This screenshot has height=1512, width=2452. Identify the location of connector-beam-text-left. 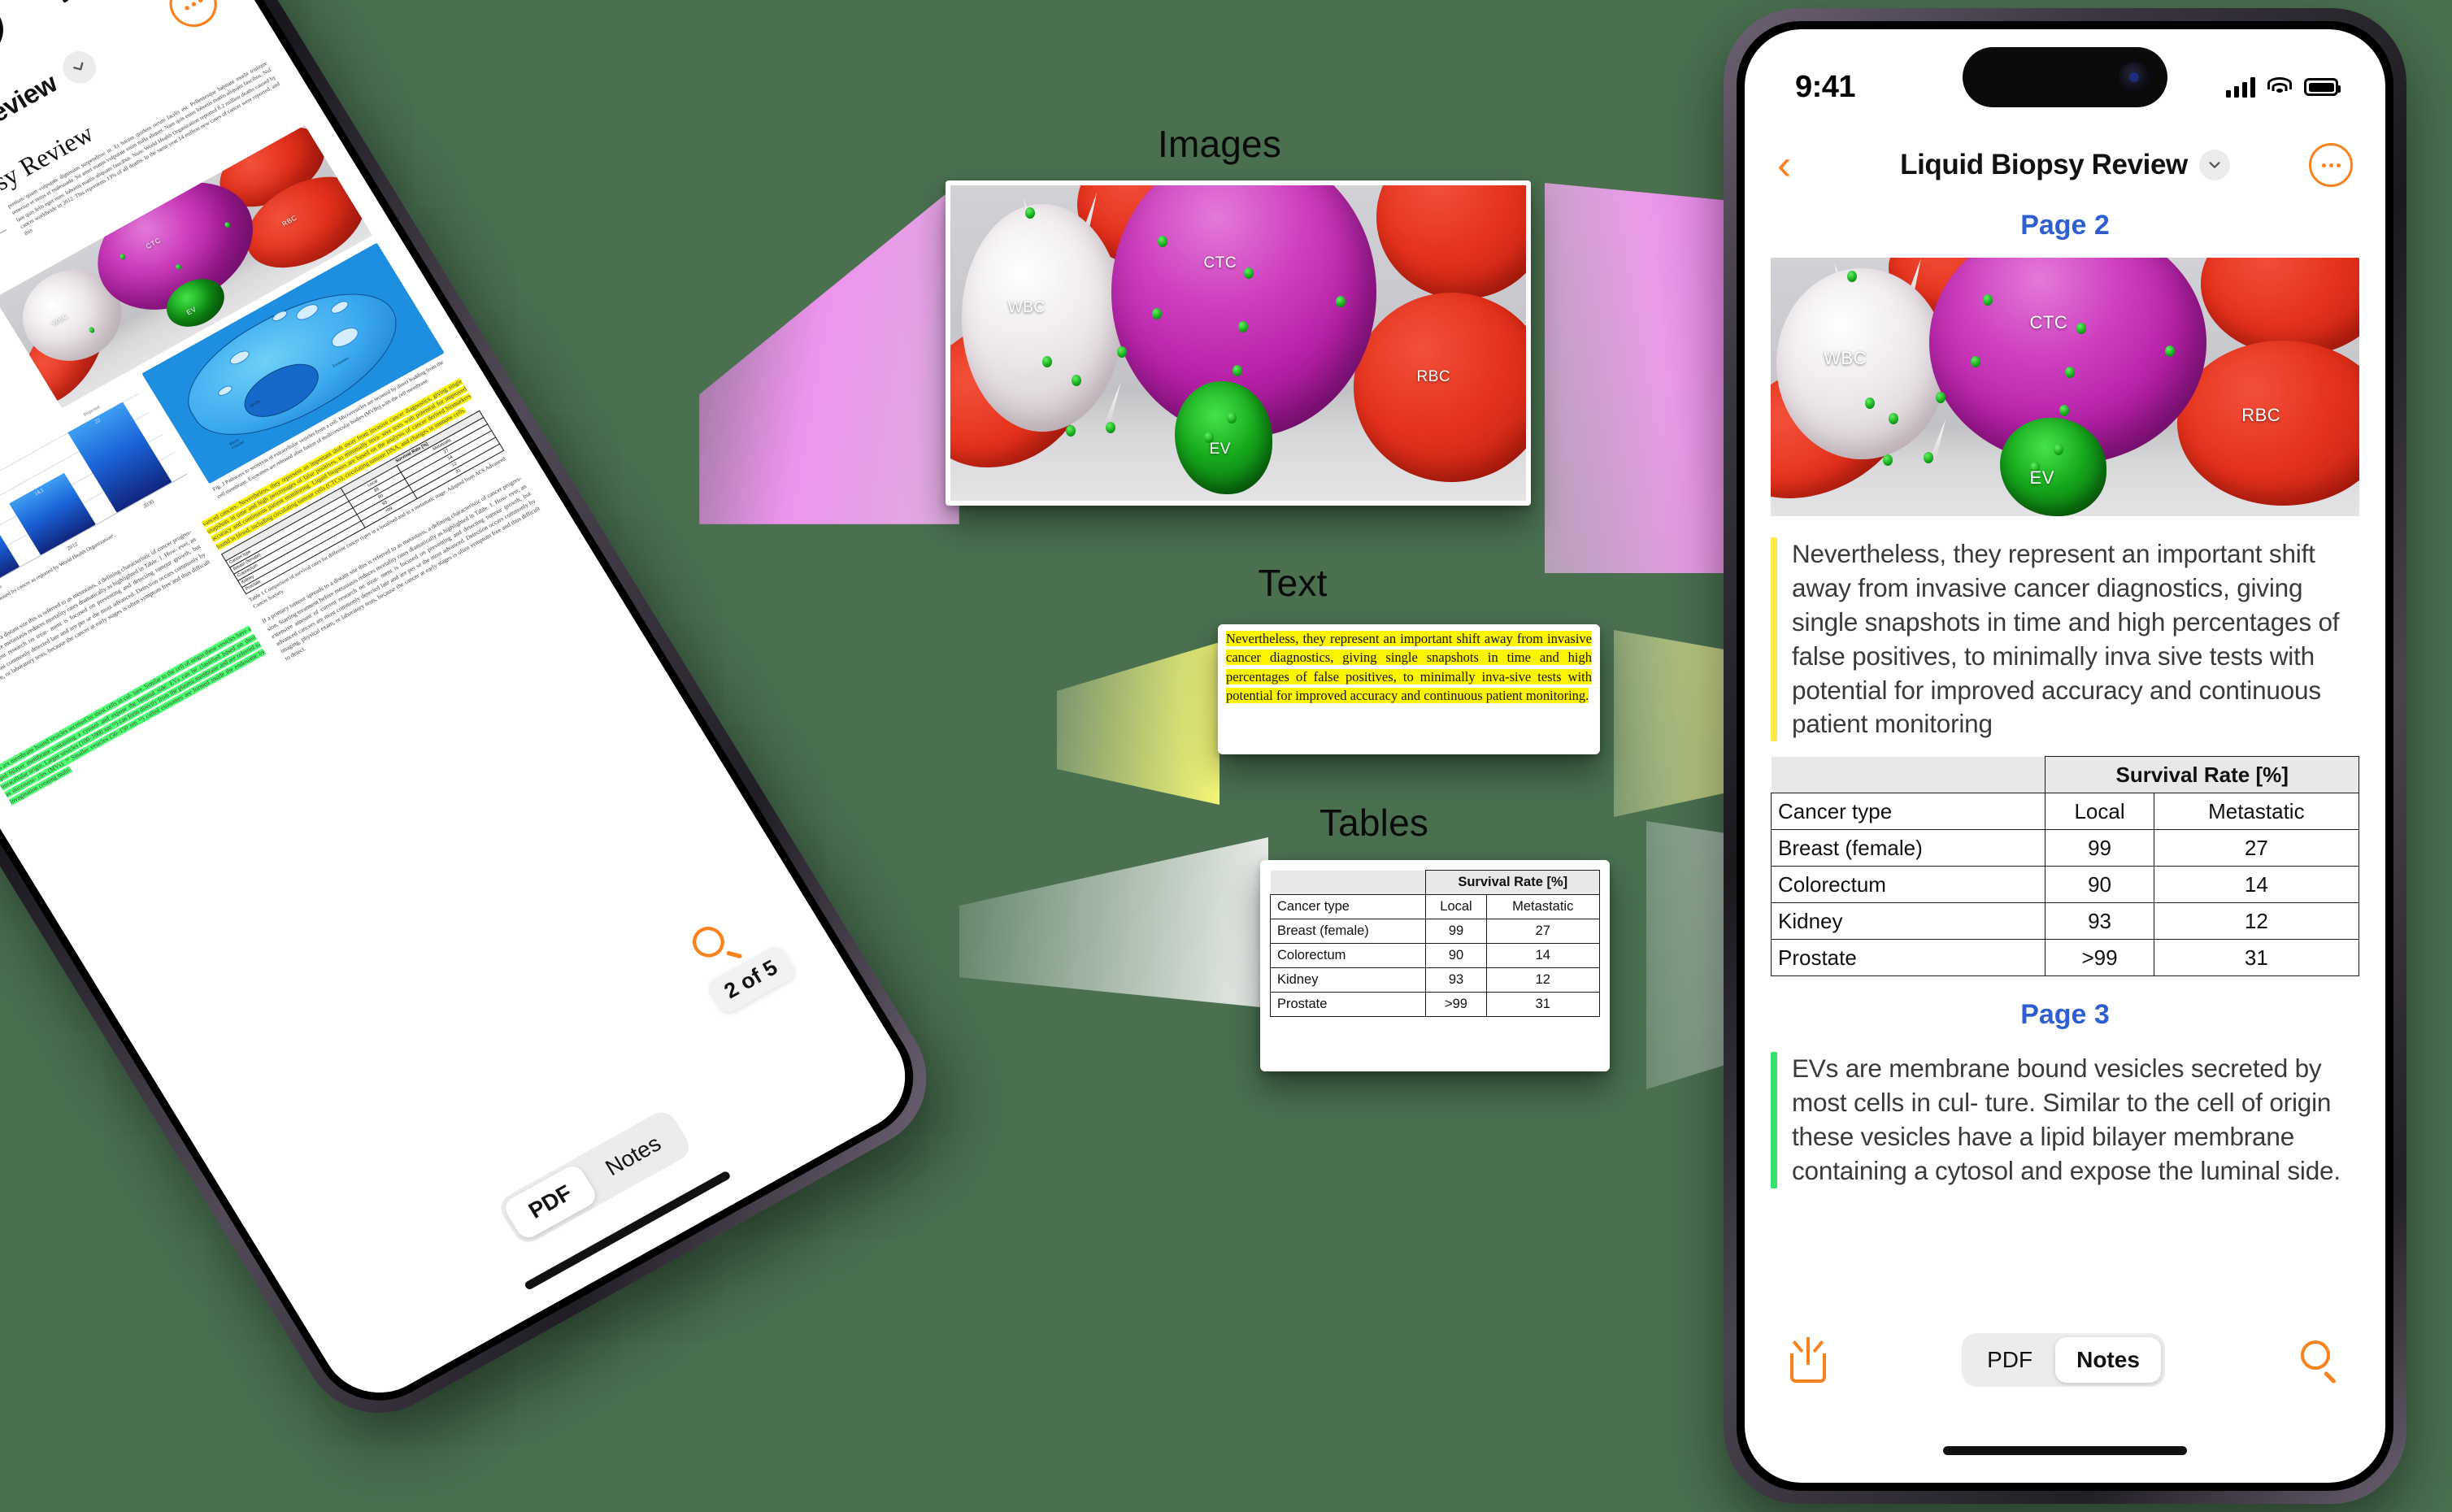
(1138, 723).